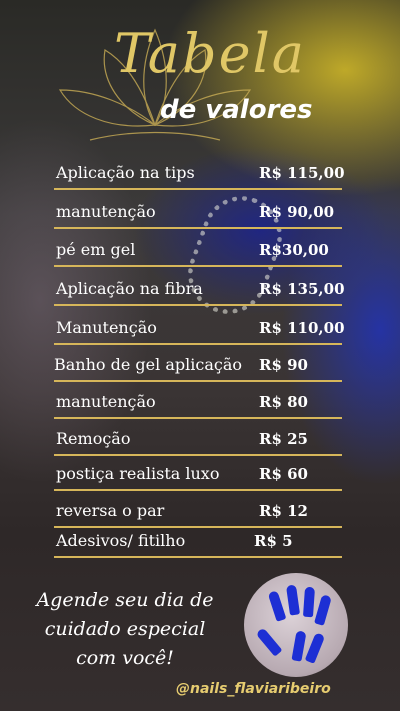 The image size is (400, 711). I want to click on price-row: Remoção R$ 25, so click(198, 437).